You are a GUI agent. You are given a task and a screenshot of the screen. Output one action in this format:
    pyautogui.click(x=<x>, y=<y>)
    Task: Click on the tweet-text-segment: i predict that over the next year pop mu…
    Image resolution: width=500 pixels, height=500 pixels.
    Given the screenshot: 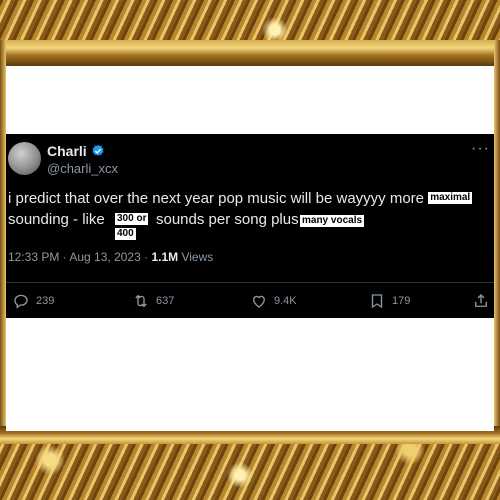 What is the action you would take?
    pyautogui.click(x=216, y=198)
    